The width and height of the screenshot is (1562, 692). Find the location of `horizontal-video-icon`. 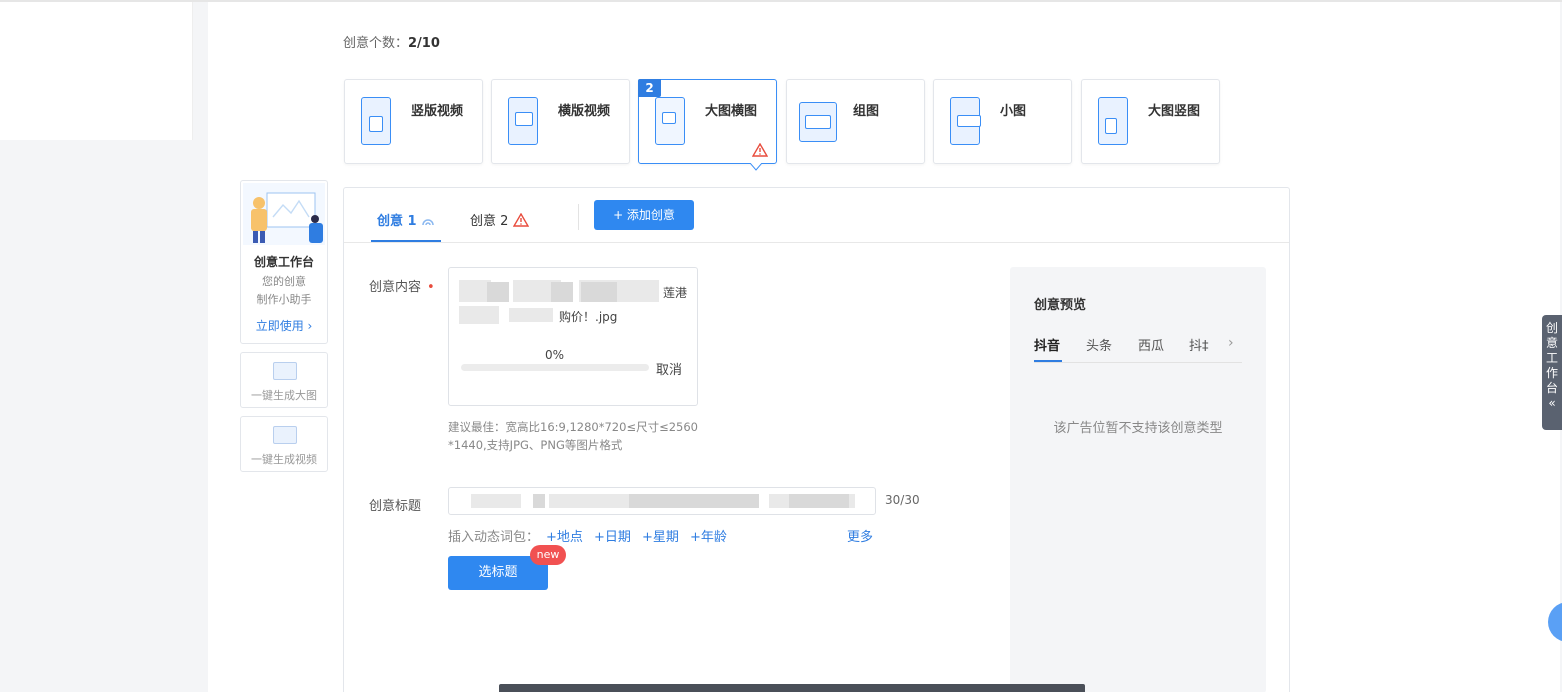

horizontal-video-icon is located at coordinates (523, 121).